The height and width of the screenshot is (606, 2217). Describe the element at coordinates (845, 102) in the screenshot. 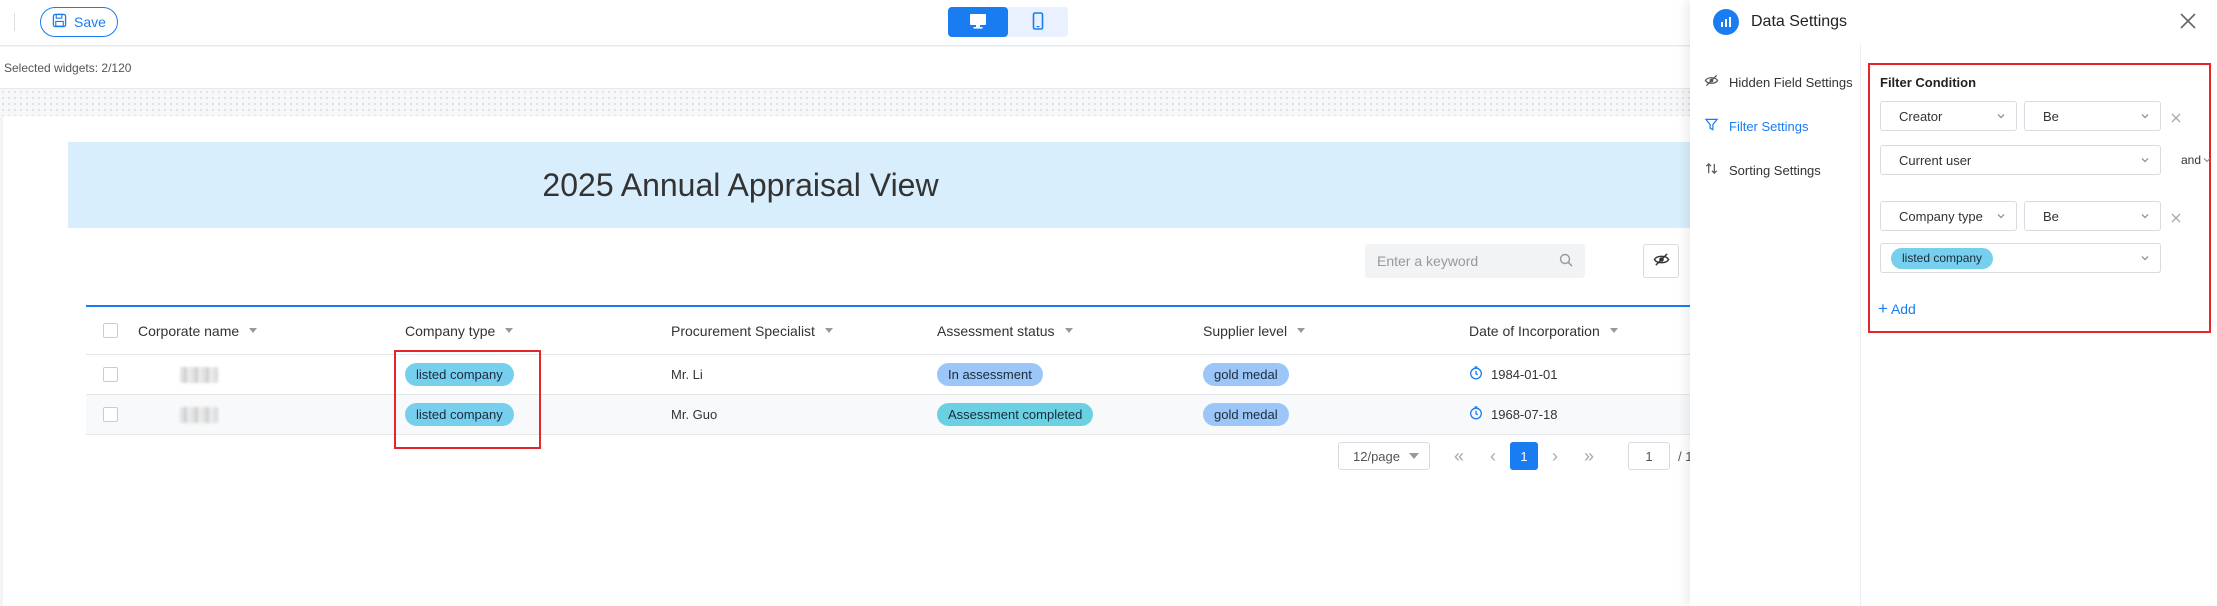

I see `canvas-grid-strip` at that location.